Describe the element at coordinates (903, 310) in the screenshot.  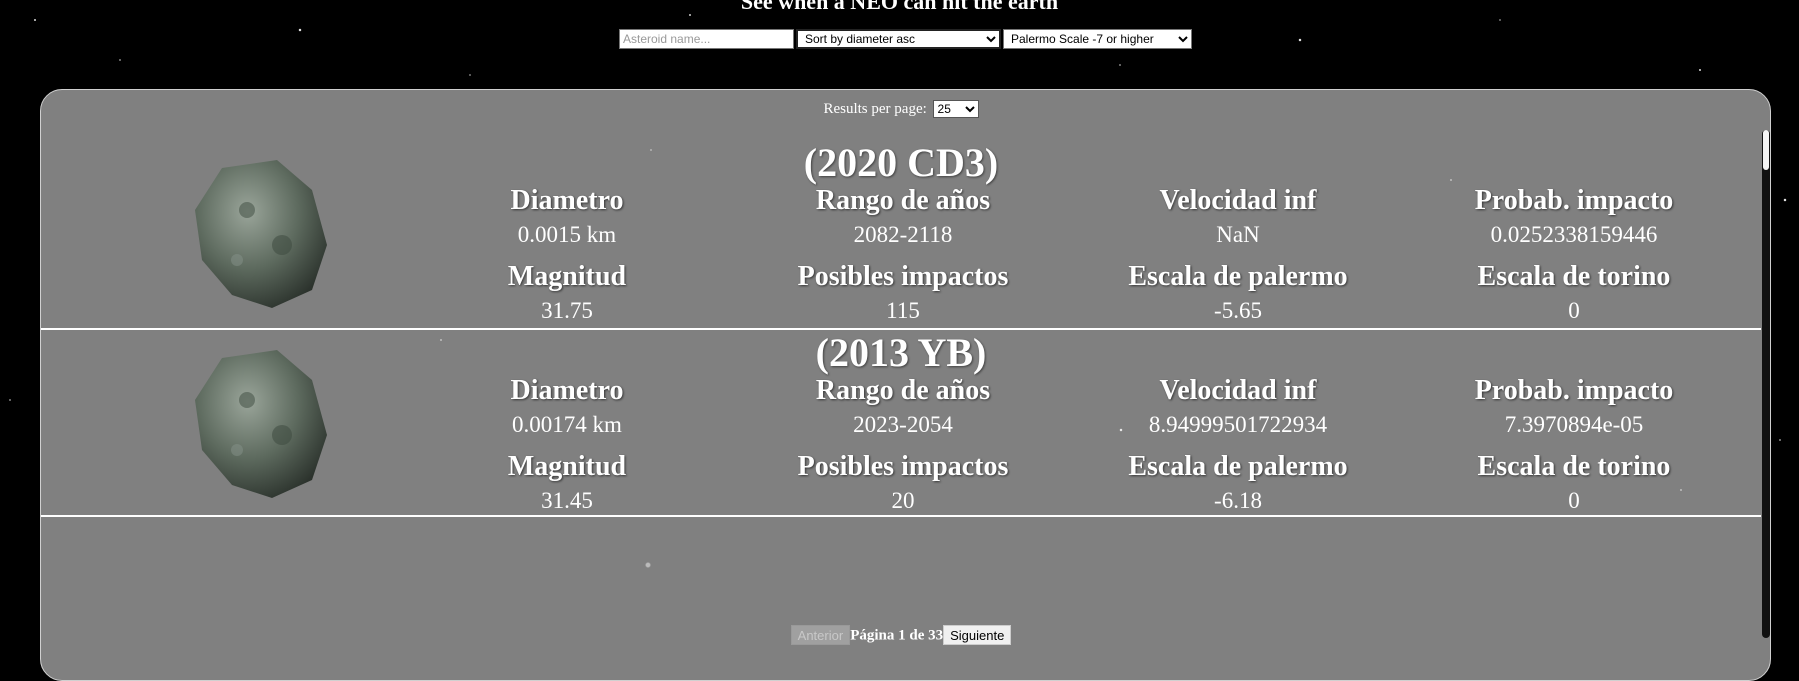
I see `stat-value: 115` at that location.